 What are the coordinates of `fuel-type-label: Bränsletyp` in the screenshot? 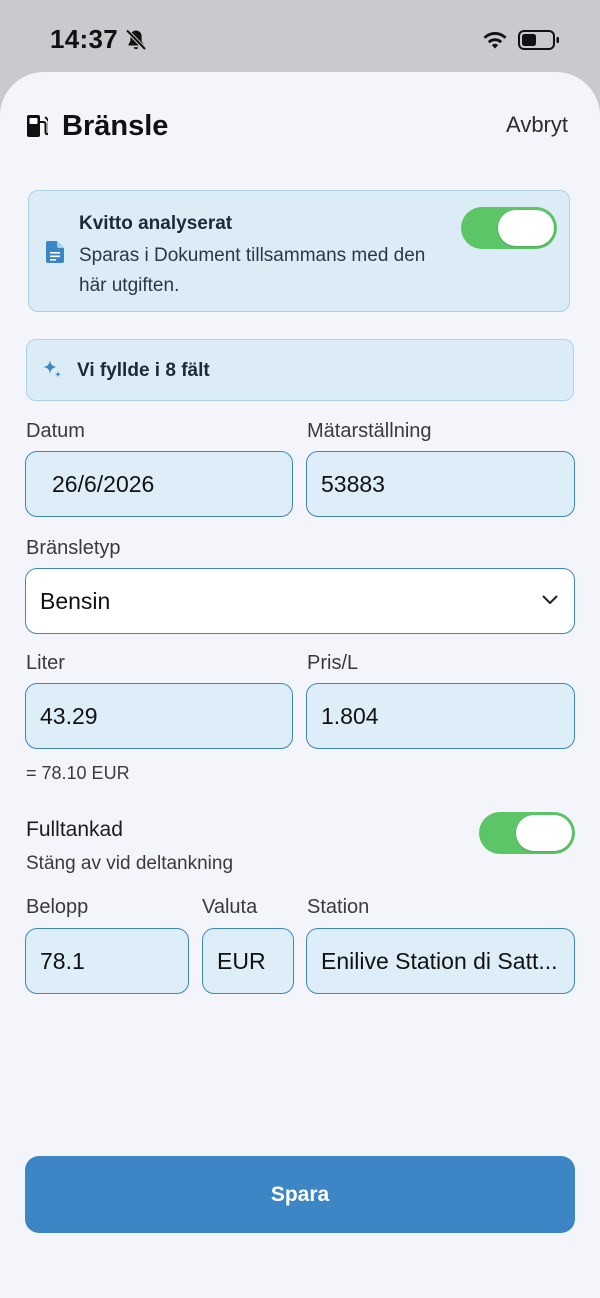 It's located at (73, 548).